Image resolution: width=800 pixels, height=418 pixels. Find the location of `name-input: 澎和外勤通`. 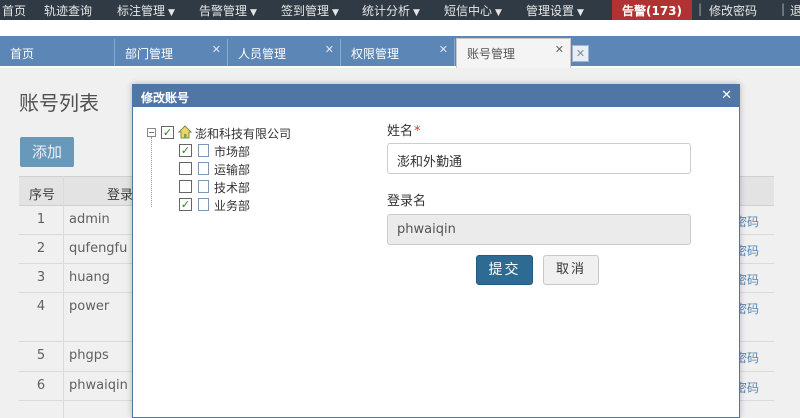

name-input: 澎和外勤通 is located at coordinates (539, 158).